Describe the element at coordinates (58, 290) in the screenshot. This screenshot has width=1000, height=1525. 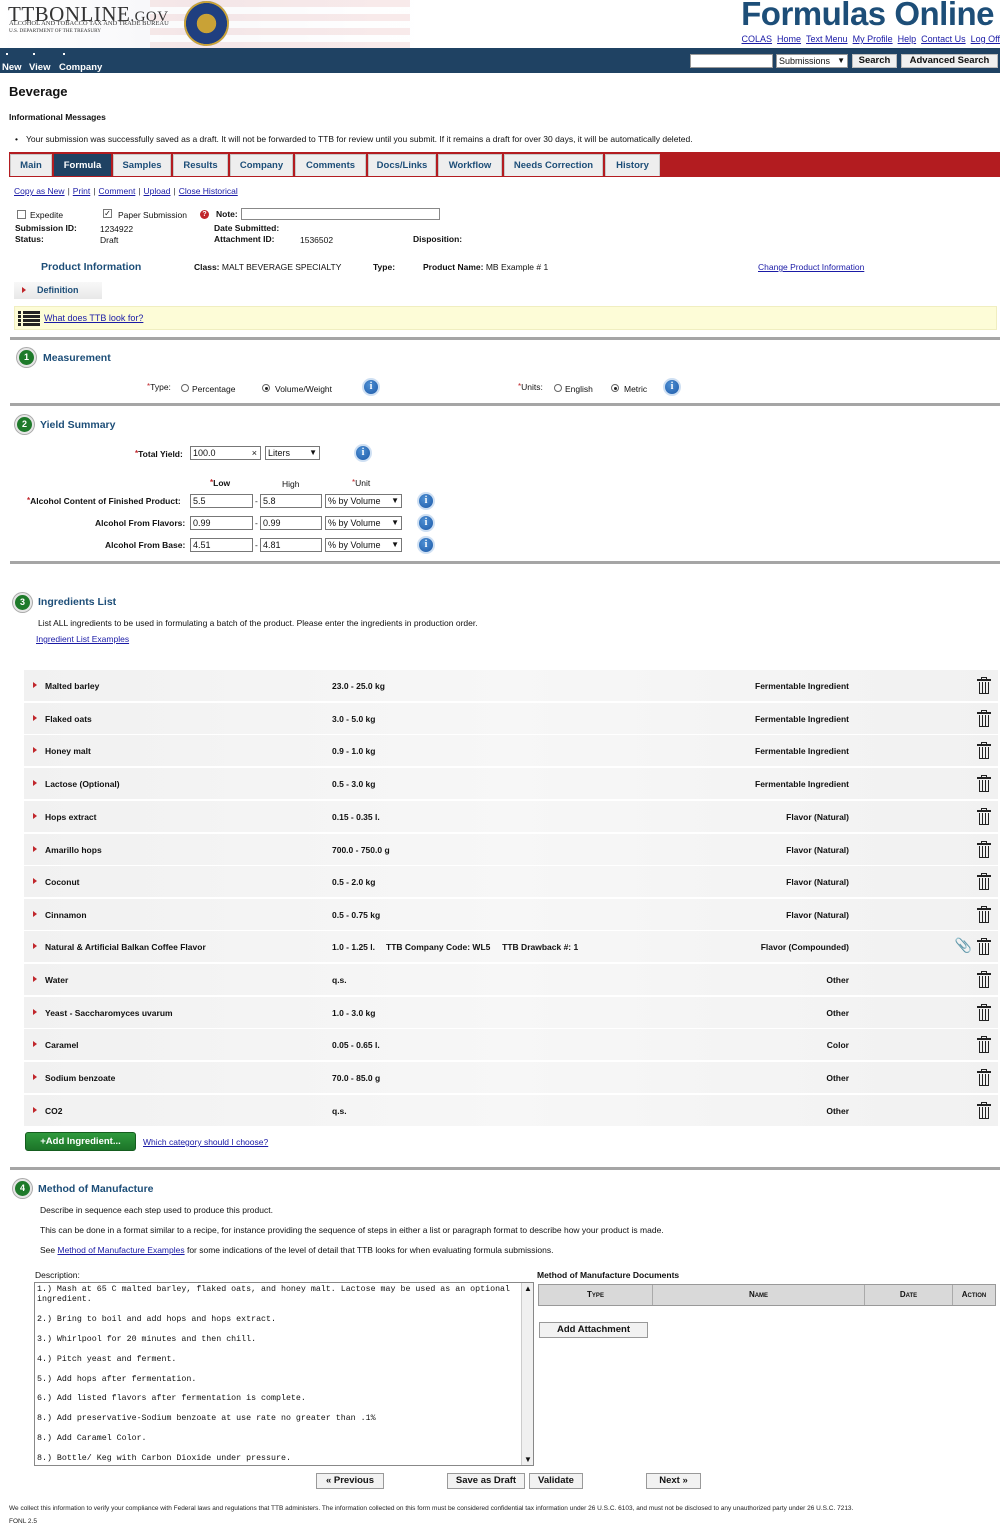
I see `definition-toggle: Definition` at that location.